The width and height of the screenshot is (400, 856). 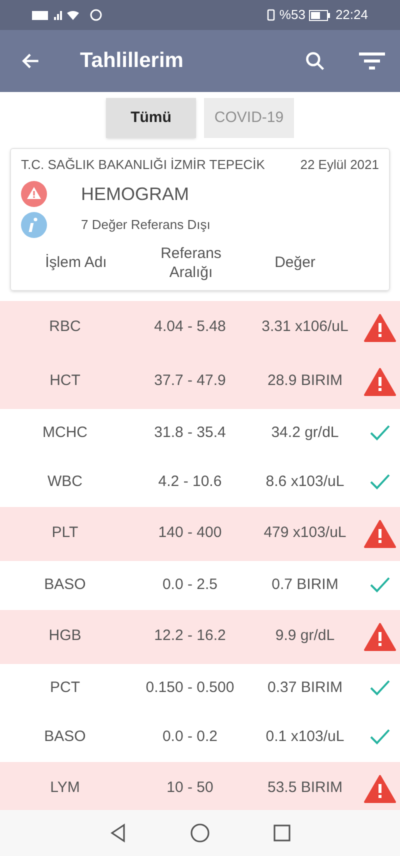 I want to click on test-code: RBC, so click(x=65, y=327).